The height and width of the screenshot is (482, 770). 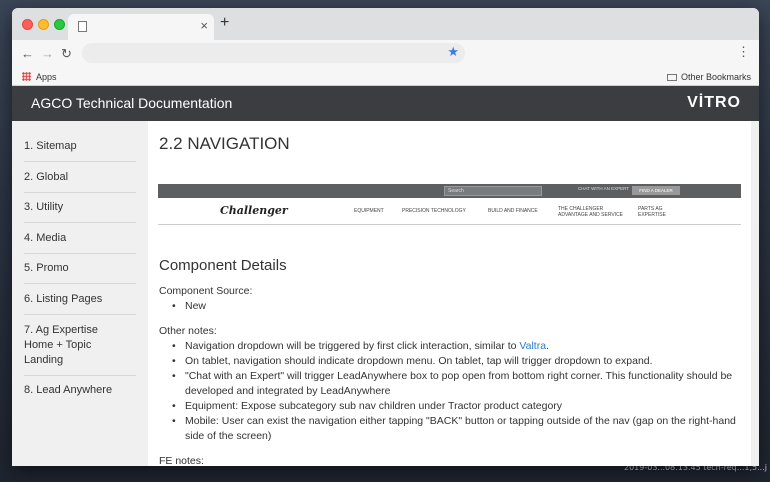 What do you see at coordinates (80, 150) in the screenshot?
I see `sidebar-item-sitemap: 1. Sitemap` at bounding box center [80, 150].